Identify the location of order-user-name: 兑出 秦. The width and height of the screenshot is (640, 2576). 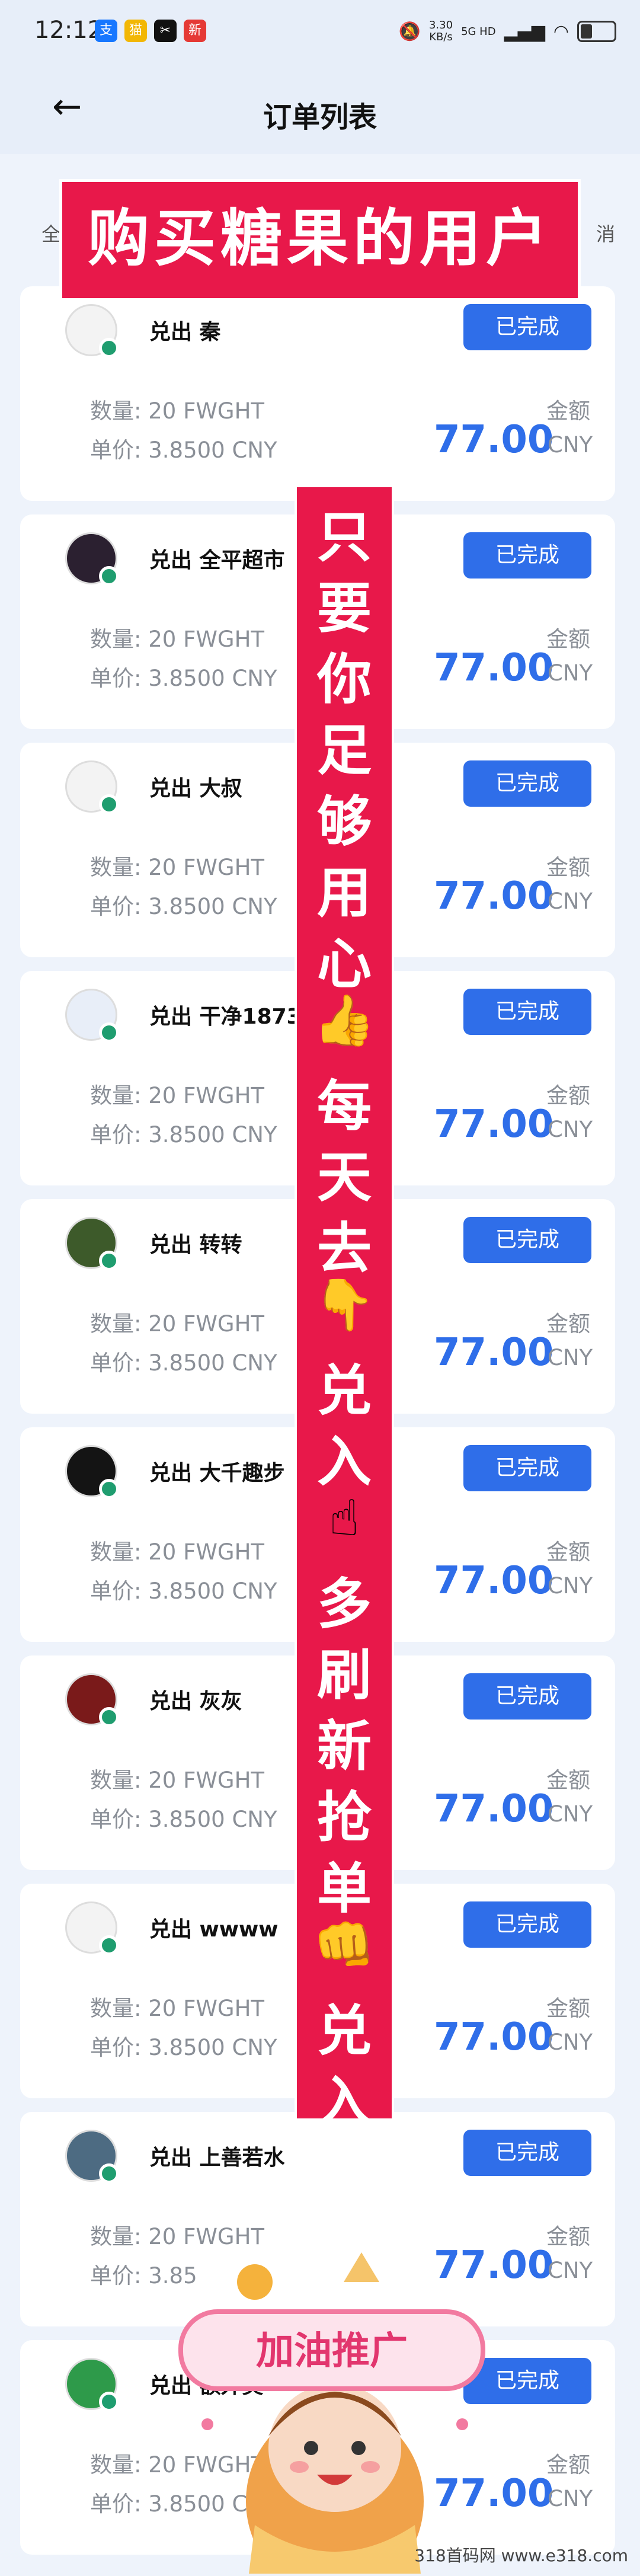
(185, 332).